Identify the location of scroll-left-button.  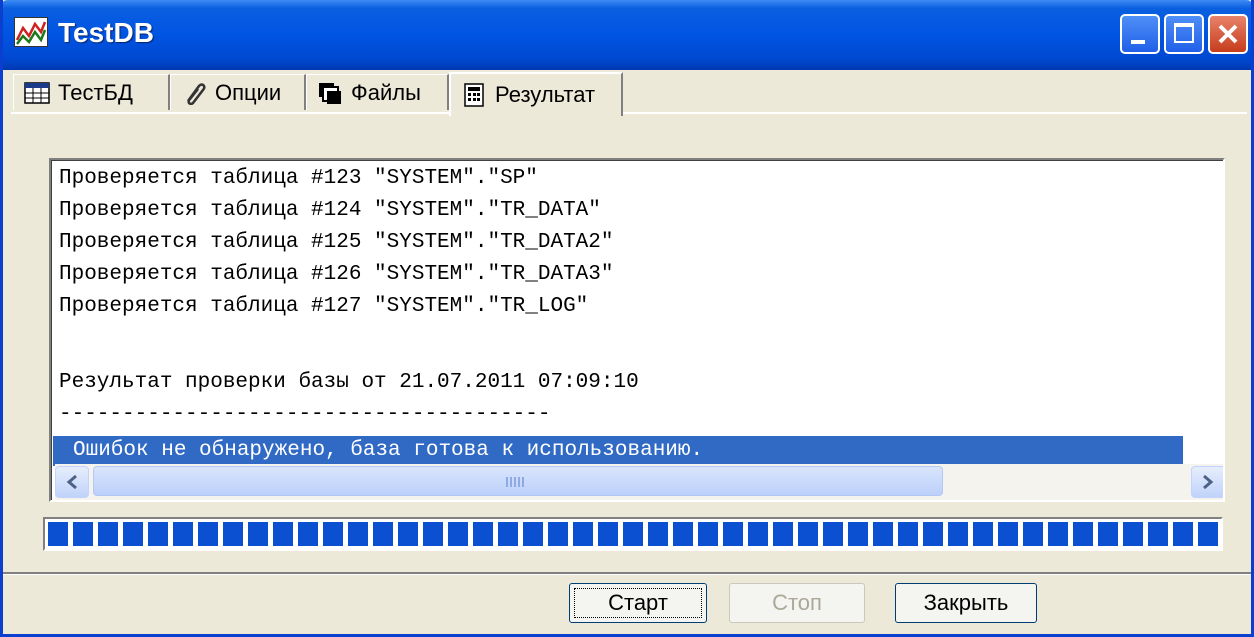
(72, 482).